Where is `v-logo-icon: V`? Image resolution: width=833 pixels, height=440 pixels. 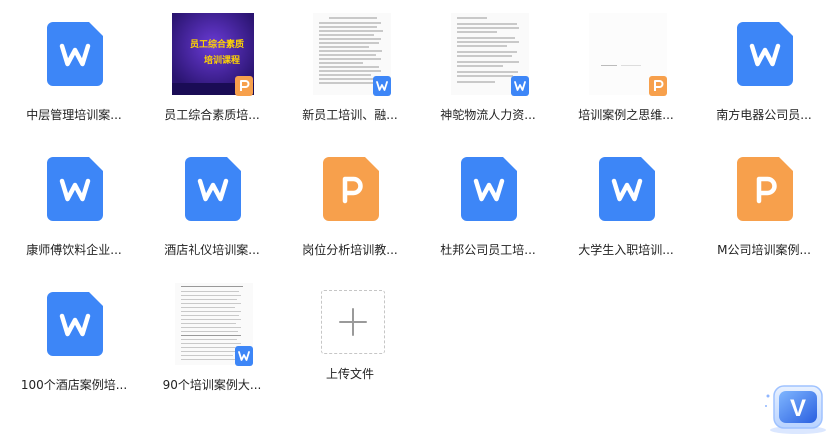 v-logo-icon: V is located at coordinates (795, 409).